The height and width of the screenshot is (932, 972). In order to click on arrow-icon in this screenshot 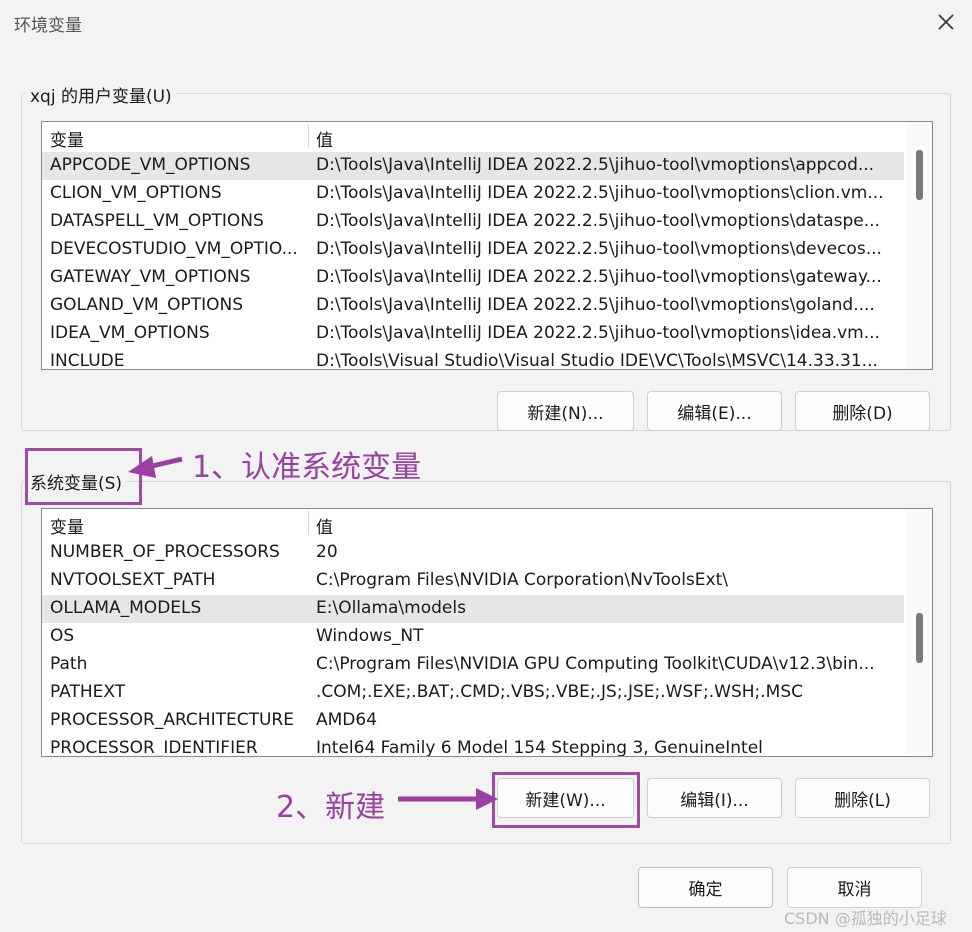, I will do `click(313, 633)`.